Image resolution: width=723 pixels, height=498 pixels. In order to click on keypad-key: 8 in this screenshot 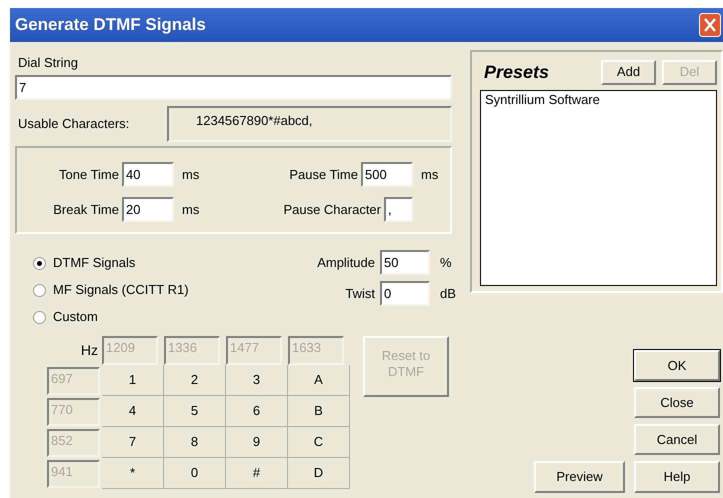, I will do `click(195, 442)`.